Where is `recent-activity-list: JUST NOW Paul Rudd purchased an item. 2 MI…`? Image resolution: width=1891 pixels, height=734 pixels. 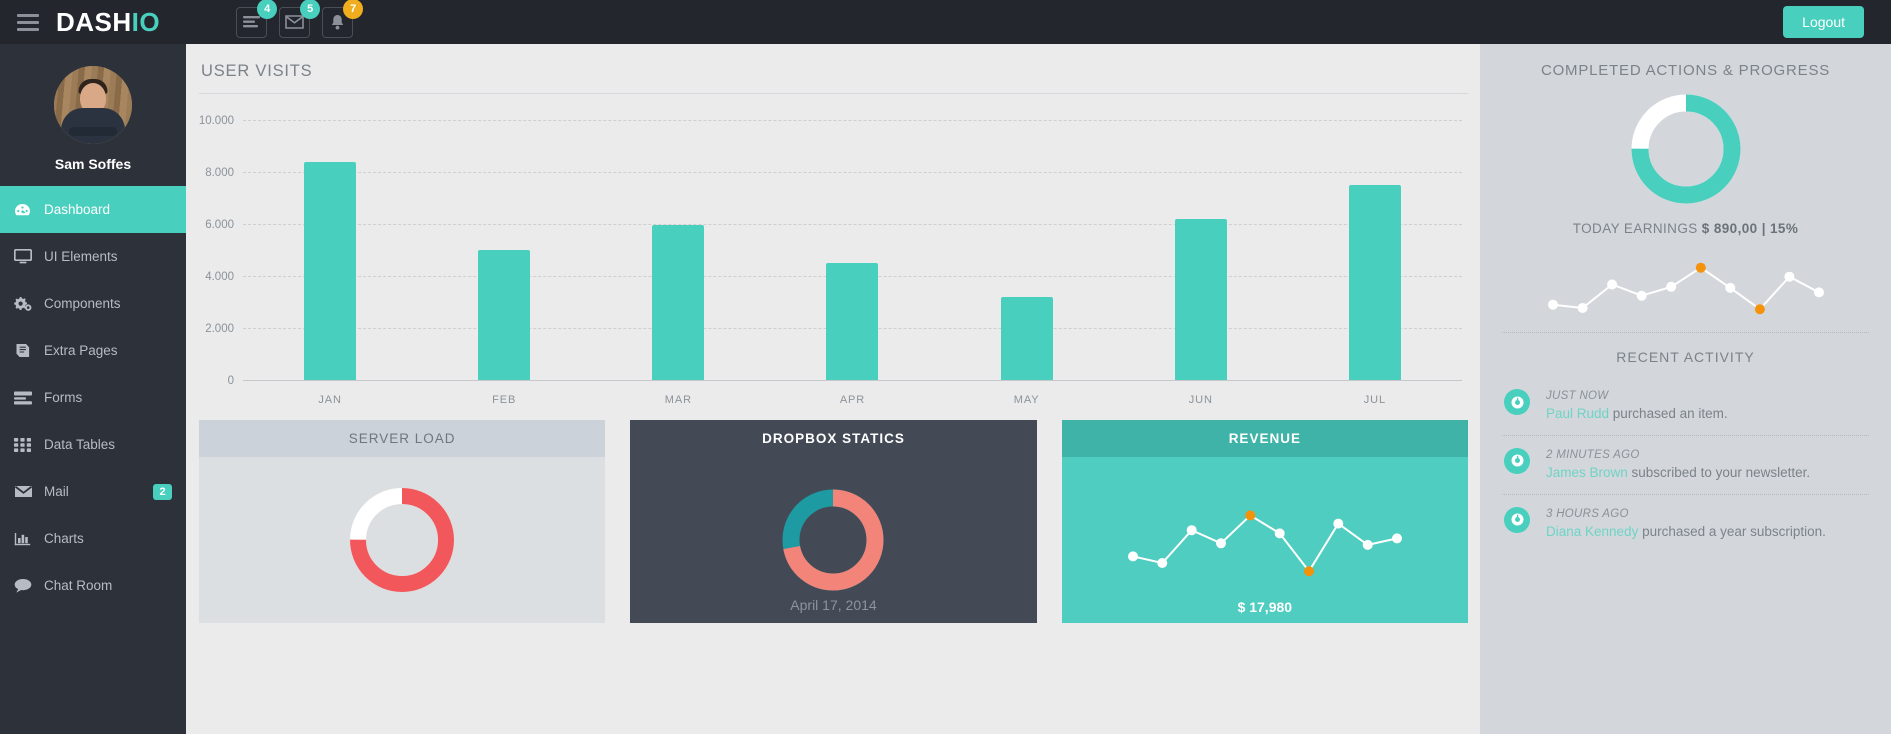 recent-activity-list: JUST NOW Paul Rudd purchased an item. 2 MI… is located at coordinates (1685, 464).